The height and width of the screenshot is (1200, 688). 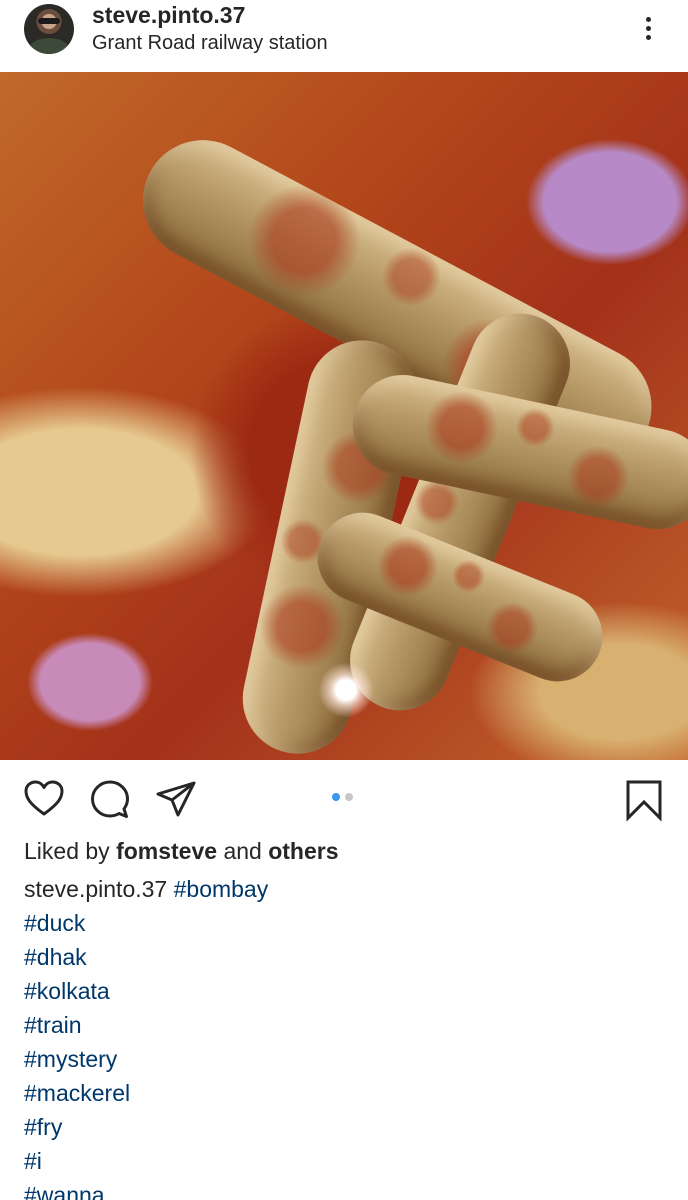 I want to click on heart-icon, so click(x=44, y=800).